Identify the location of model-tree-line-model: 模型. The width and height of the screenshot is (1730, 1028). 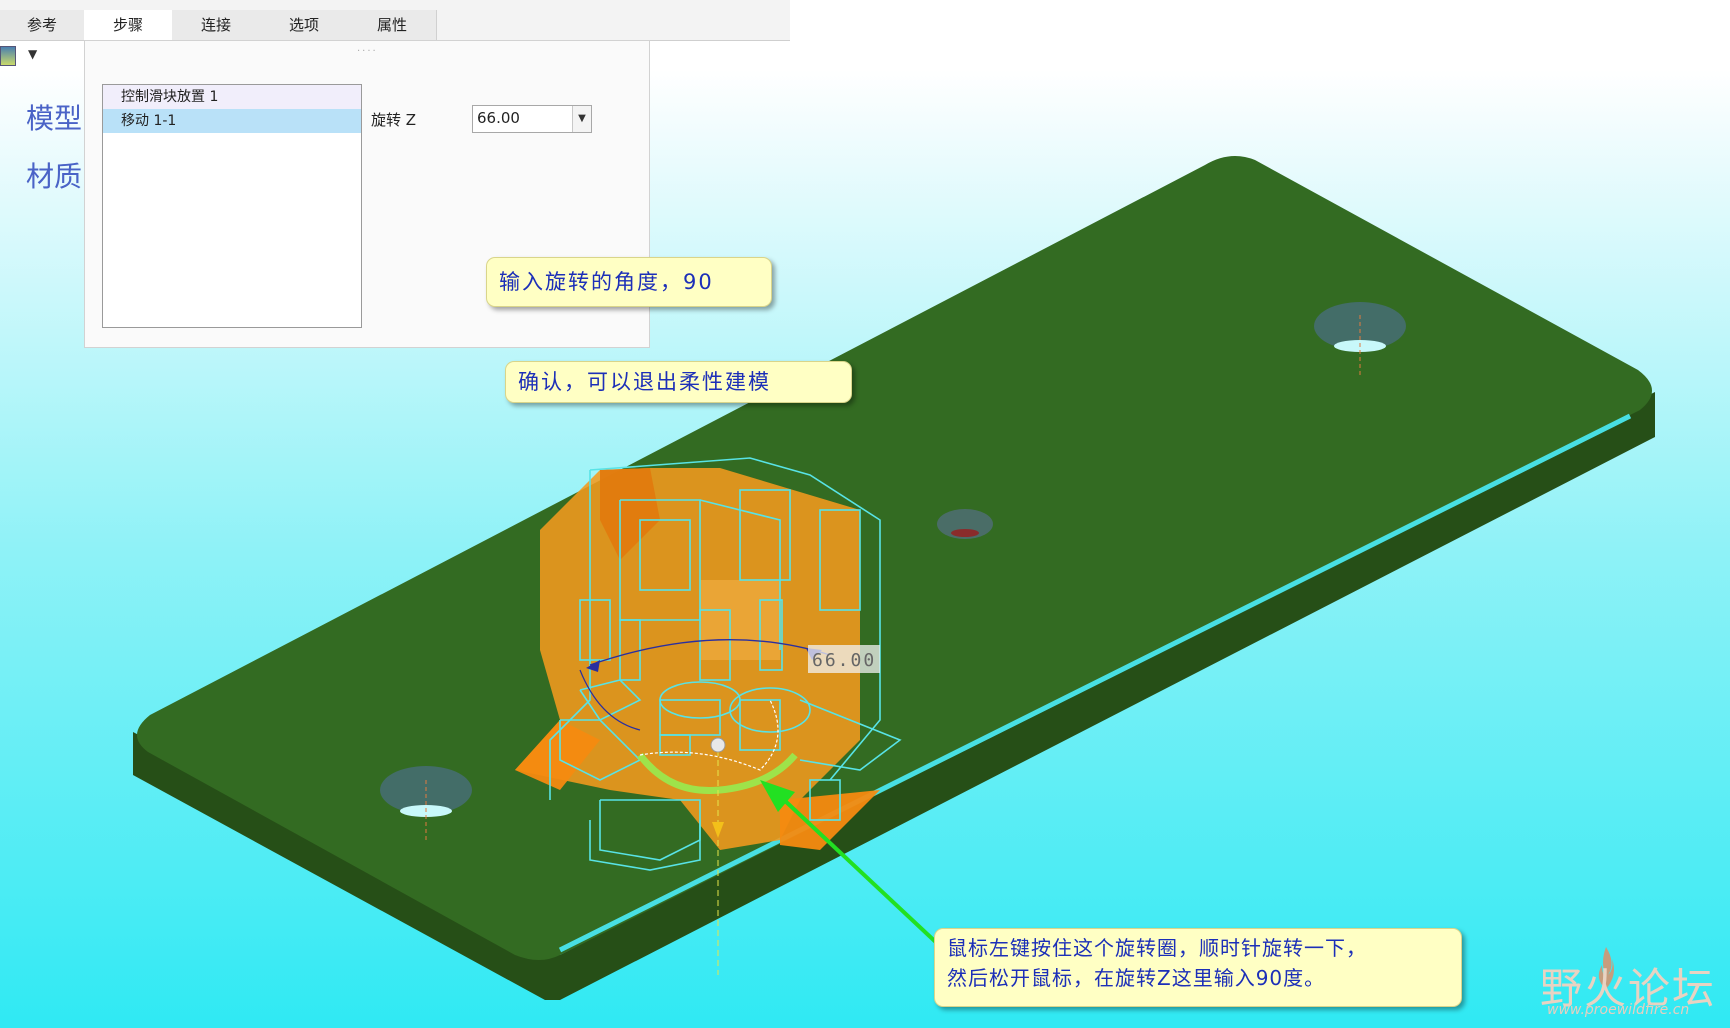
(54, 118).